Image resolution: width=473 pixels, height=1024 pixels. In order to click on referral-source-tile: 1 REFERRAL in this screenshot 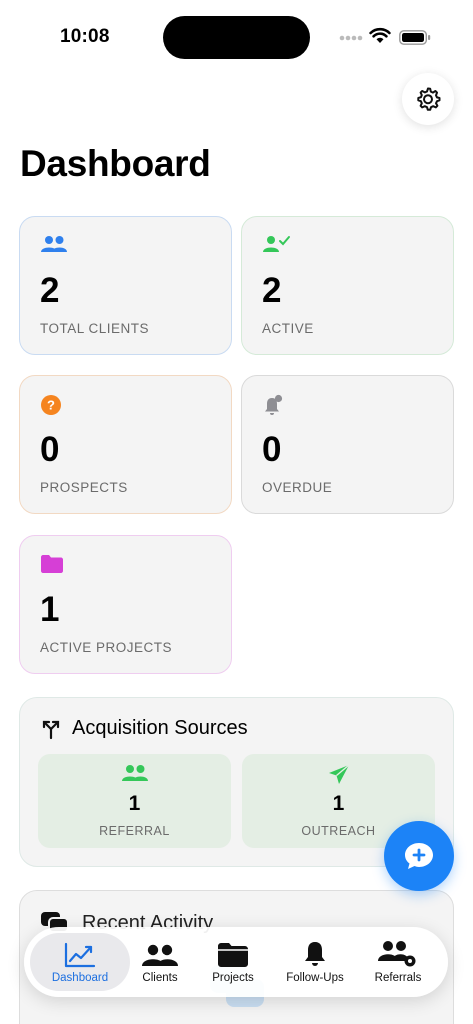, I will do `click(134, 801)`.